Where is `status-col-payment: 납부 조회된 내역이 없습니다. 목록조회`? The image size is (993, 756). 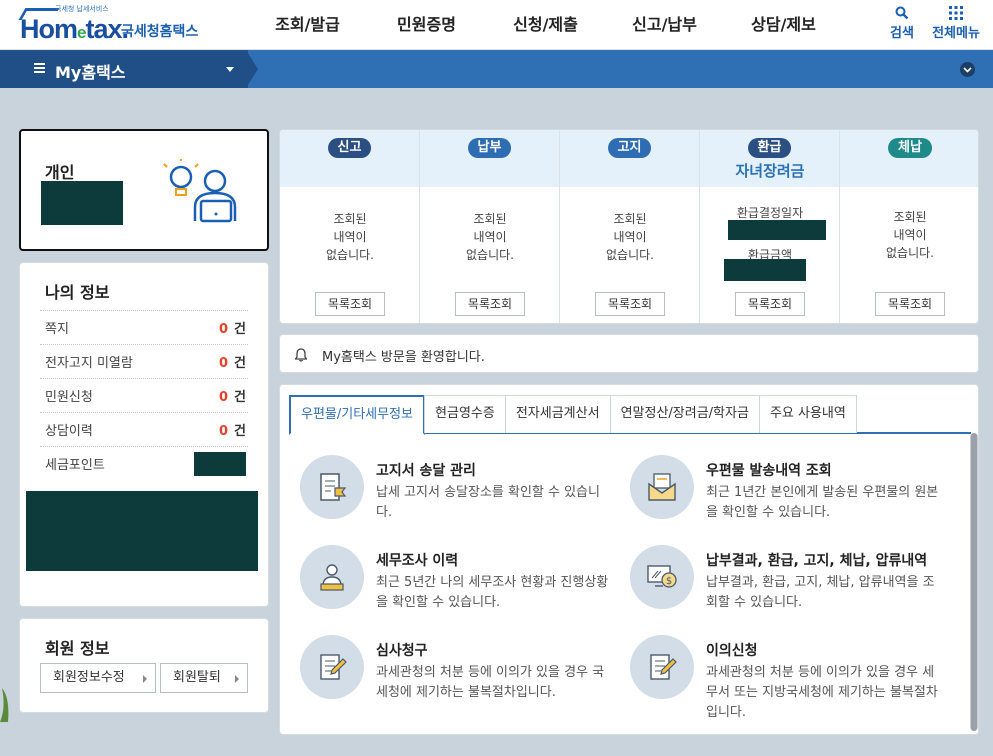
status-col-payment: 납부 조회된 내역이 없습니다. 목록조회 is located at coordinates (490, 226).